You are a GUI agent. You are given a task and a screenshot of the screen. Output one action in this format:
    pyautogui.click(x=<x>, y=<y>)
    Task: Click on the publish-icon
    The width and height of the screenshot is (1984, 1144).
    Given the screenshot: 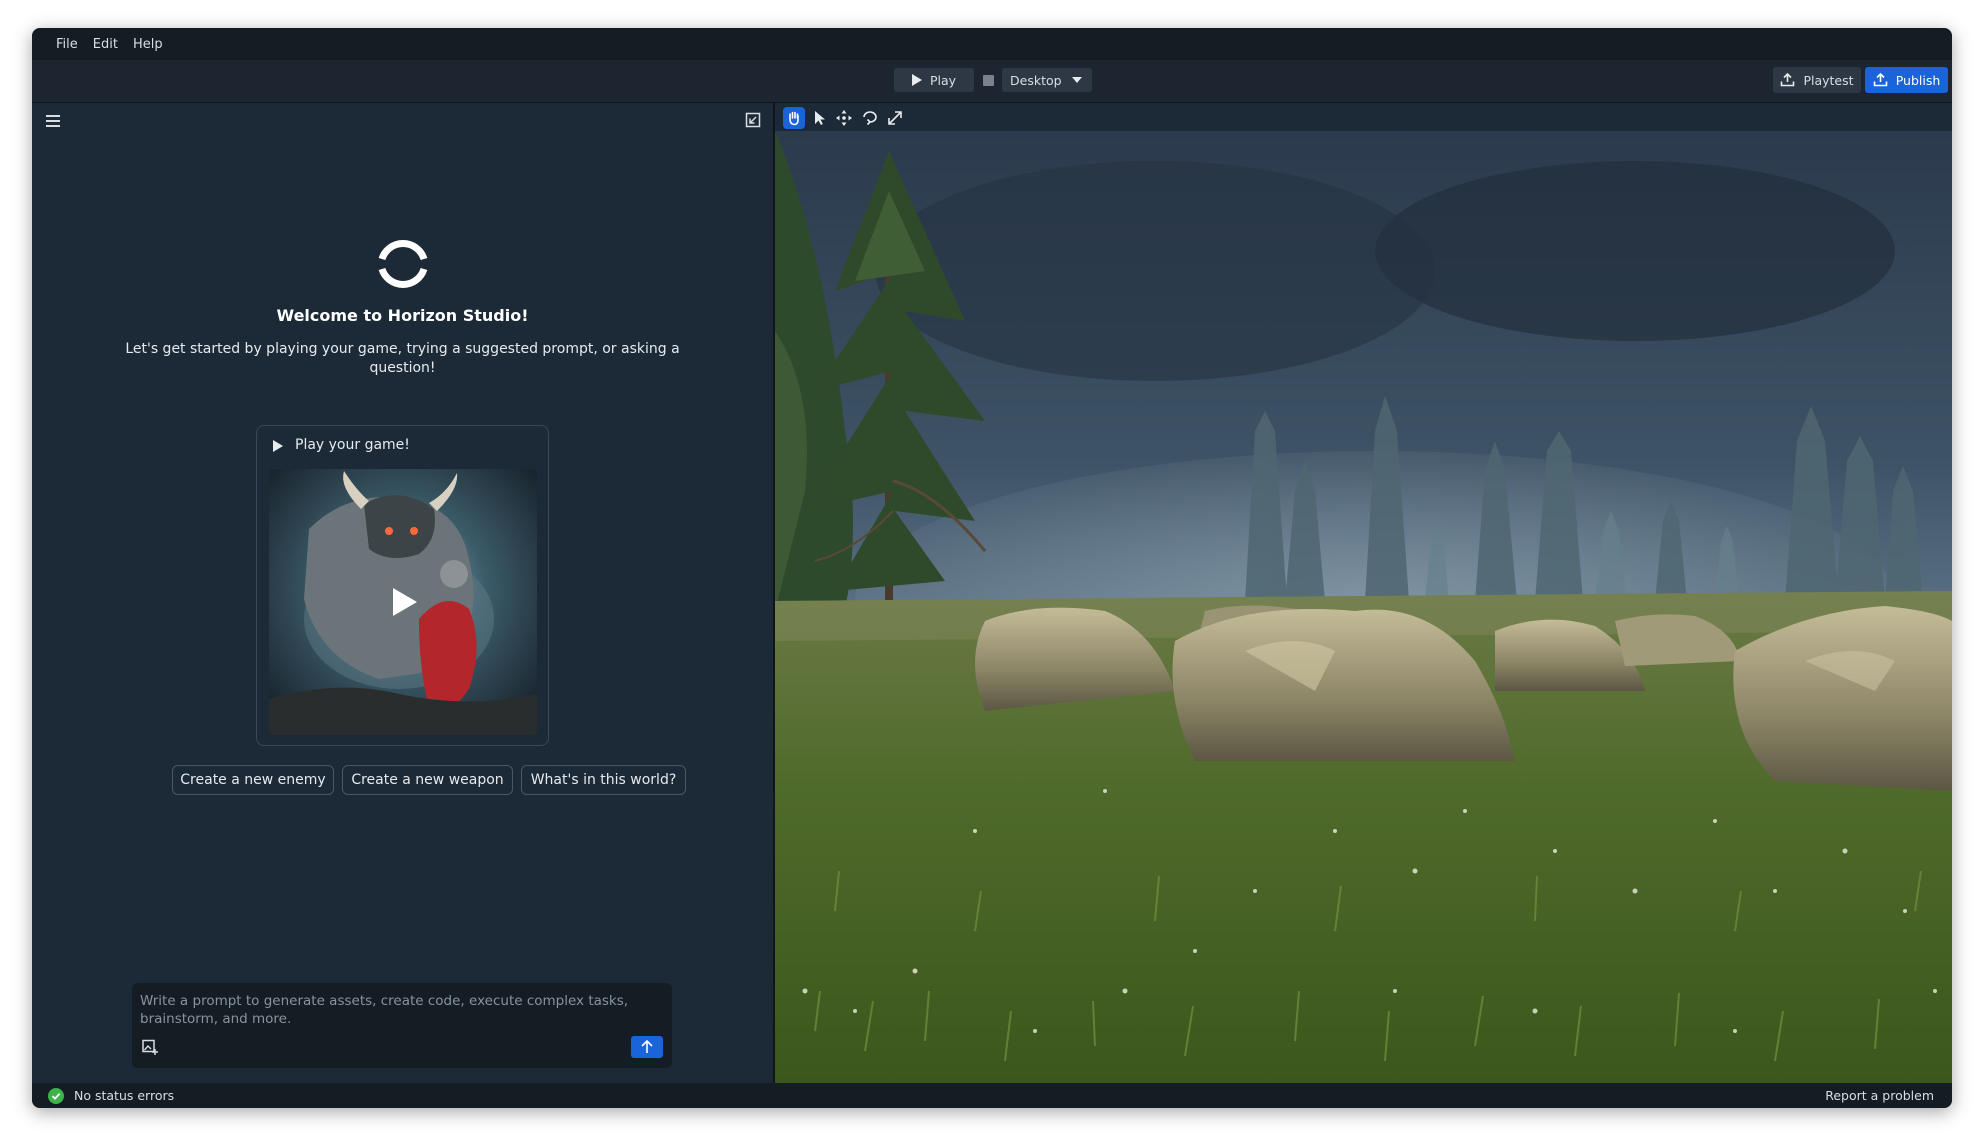 What is the action you would take?
    pyautogui.click(x=1880, y=80)
    